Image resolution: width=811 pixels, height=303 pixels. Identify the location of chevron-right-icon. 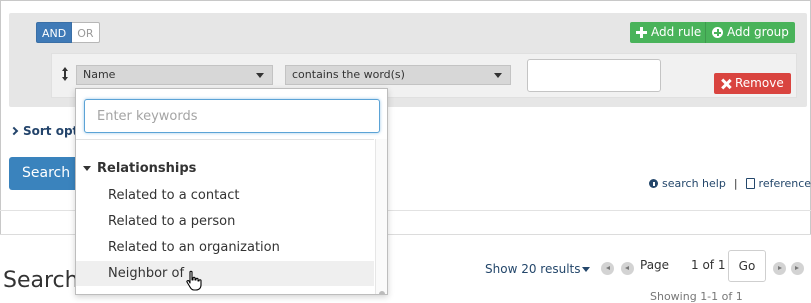
(14, 131).